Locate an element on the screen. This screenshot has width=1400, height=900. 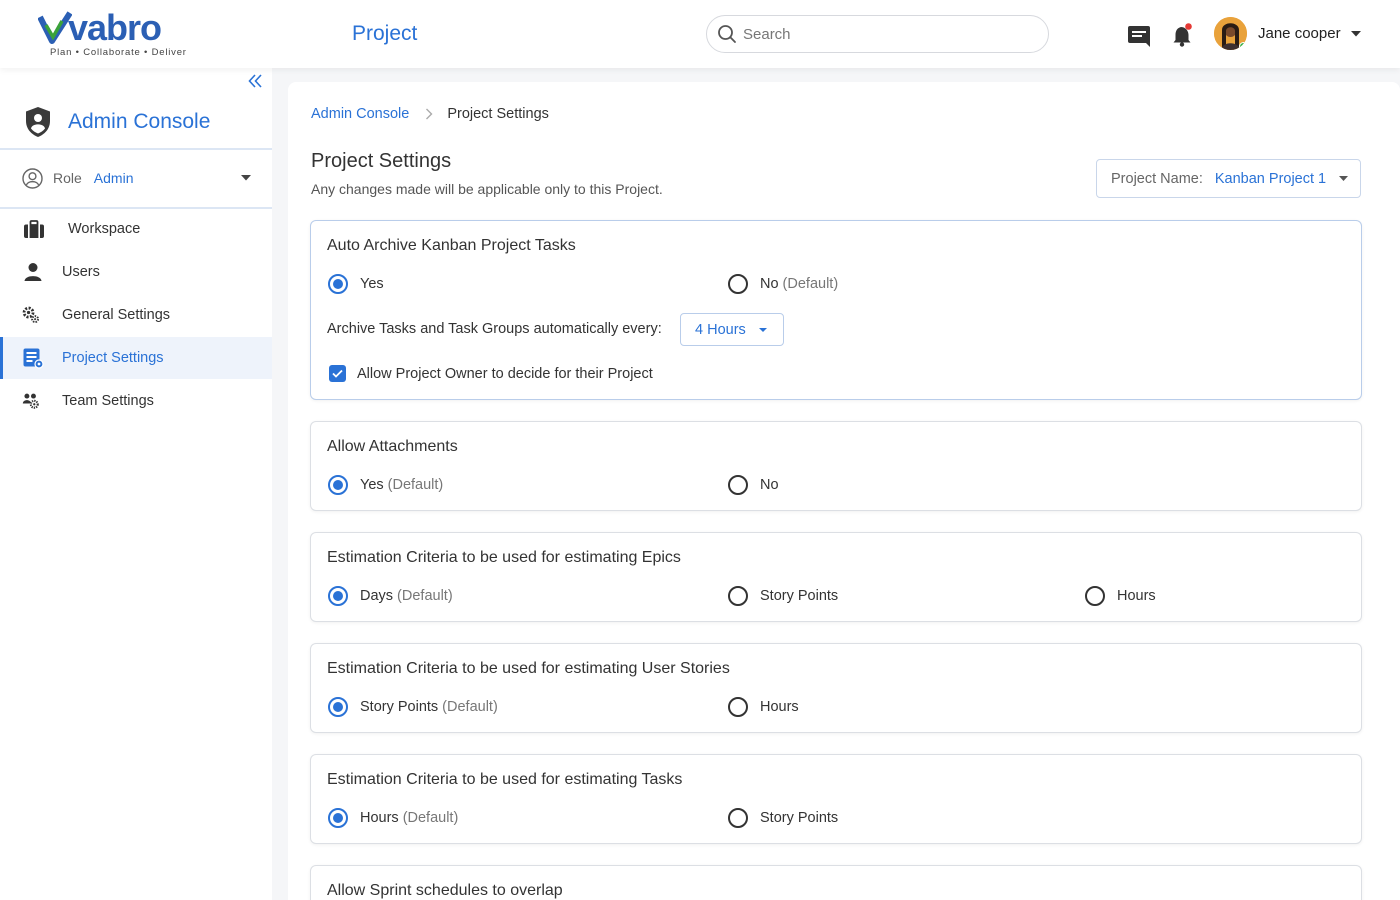
sidebar-item-team-settings: Team Settings is located at coordinates (136, 401).